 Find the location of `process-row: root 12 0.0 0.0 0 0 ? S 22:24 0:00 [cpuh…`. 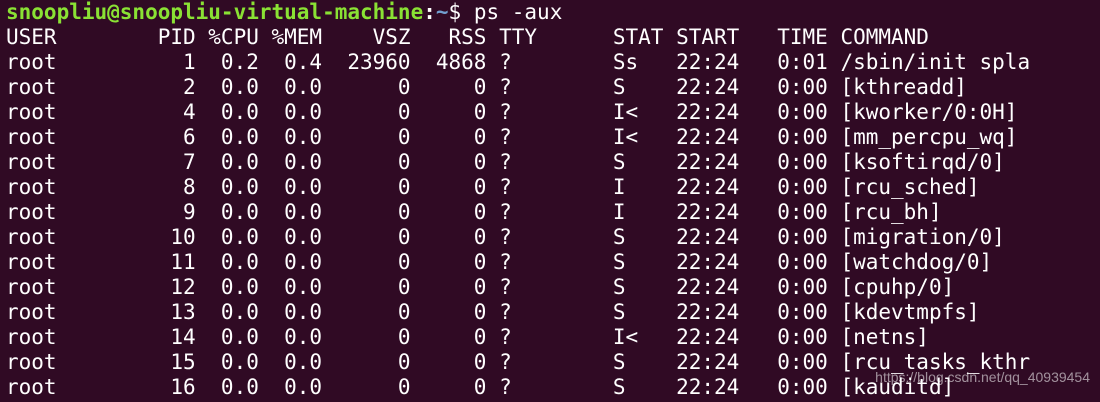

process-row: root 12 0.0 0.0 0 0 ? S 22:24 0:00 [cpuh… is located at coordinates (480, 287).